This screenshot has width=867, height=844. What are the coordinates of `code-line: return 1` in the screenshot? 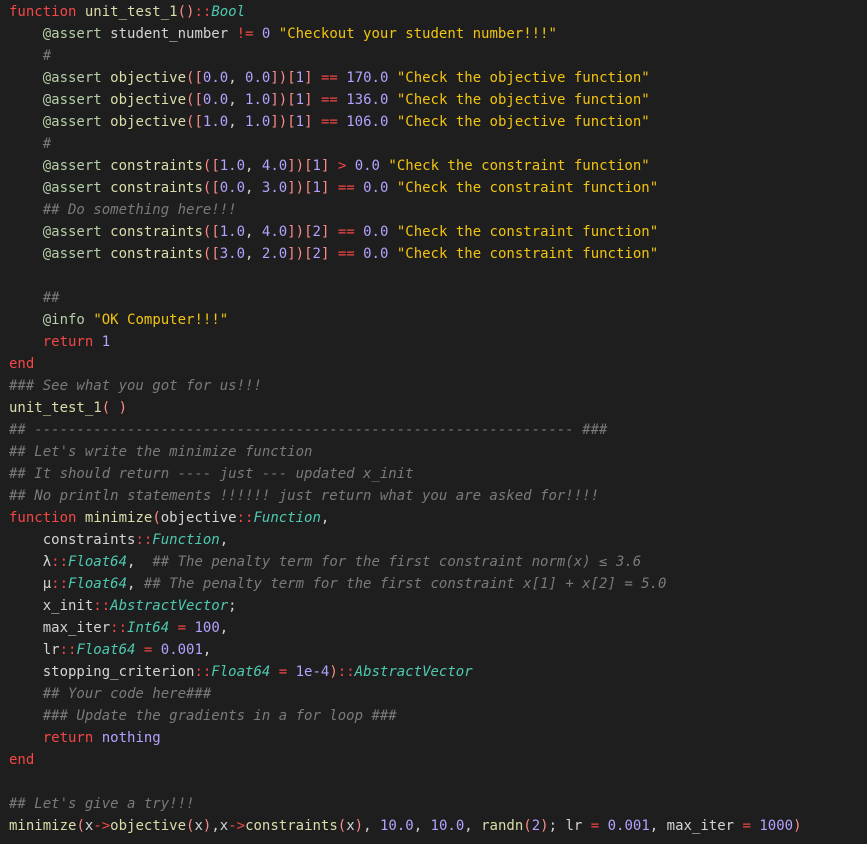 It's located at (59, 342).